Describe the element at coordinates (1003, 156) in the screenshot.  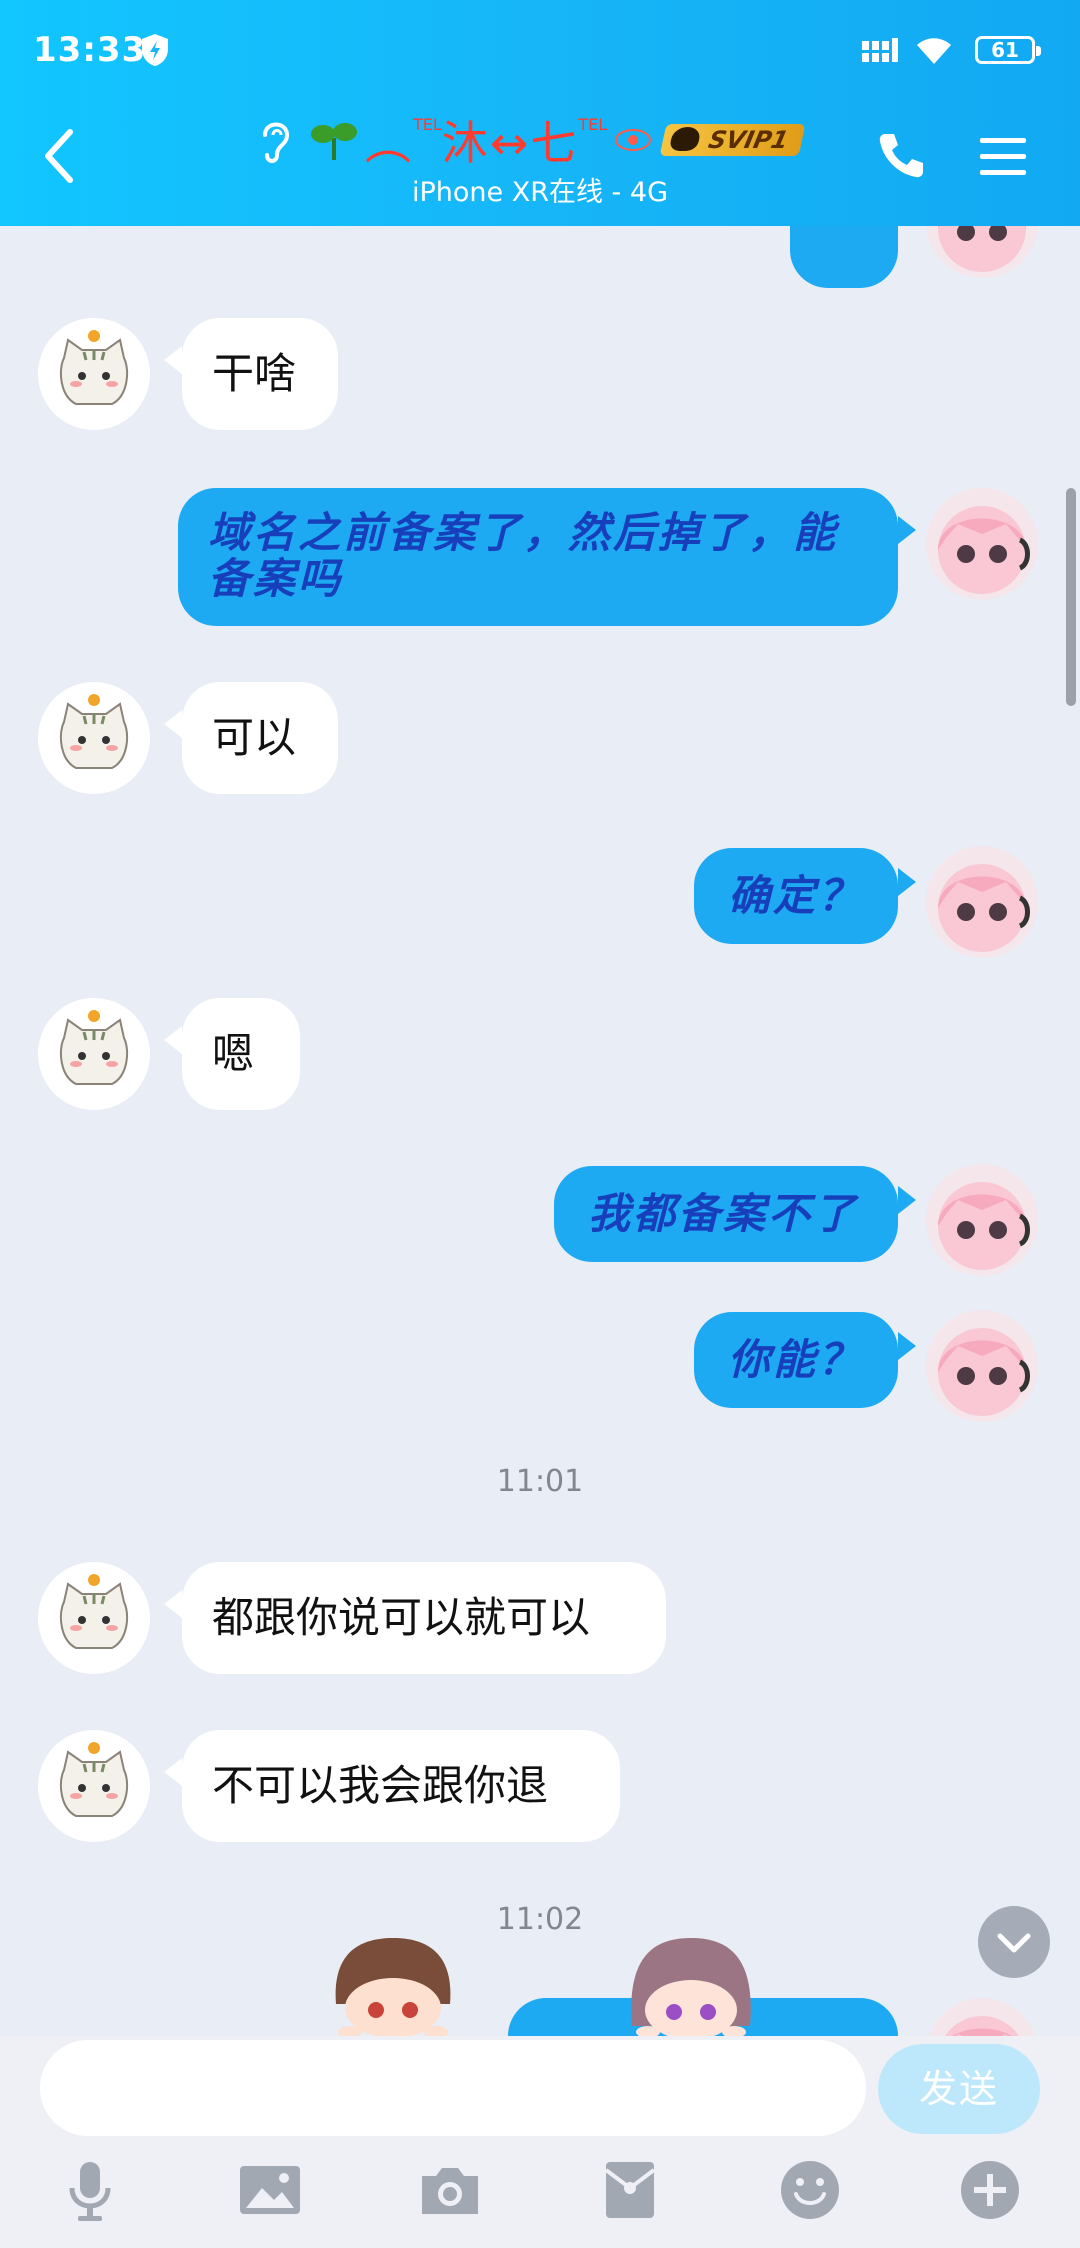
I see `menu-icon` at that location.